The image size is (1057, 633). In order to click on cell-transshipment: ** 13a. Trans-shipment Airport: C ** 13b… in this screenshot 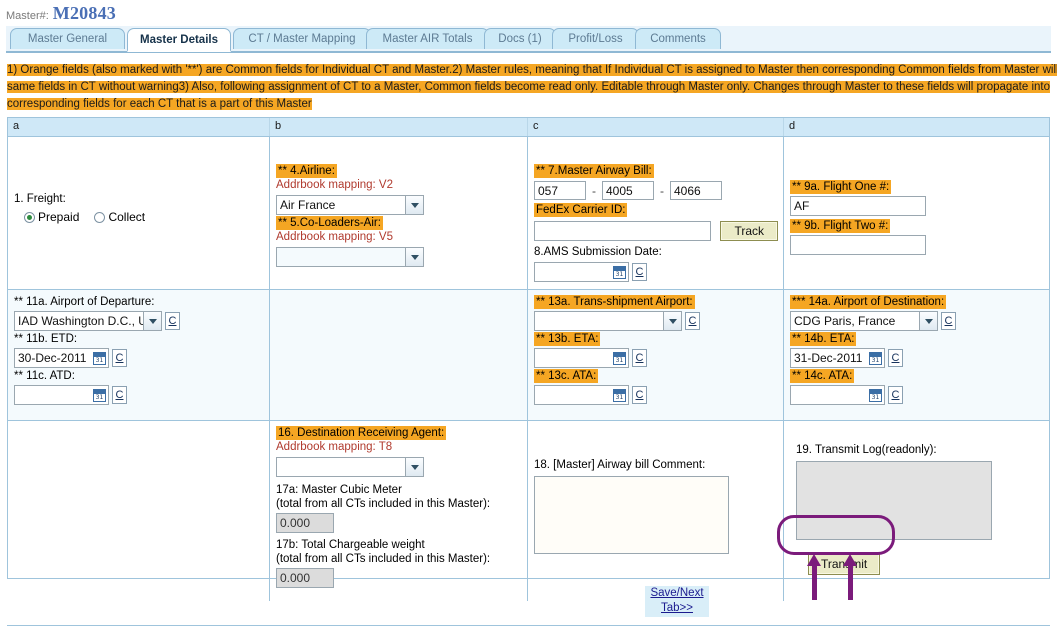, I will do `click(656, 355)`.